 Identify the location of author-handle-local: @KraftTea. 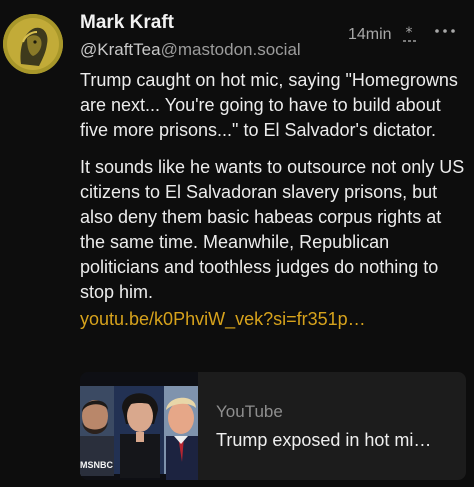
(120, 49).